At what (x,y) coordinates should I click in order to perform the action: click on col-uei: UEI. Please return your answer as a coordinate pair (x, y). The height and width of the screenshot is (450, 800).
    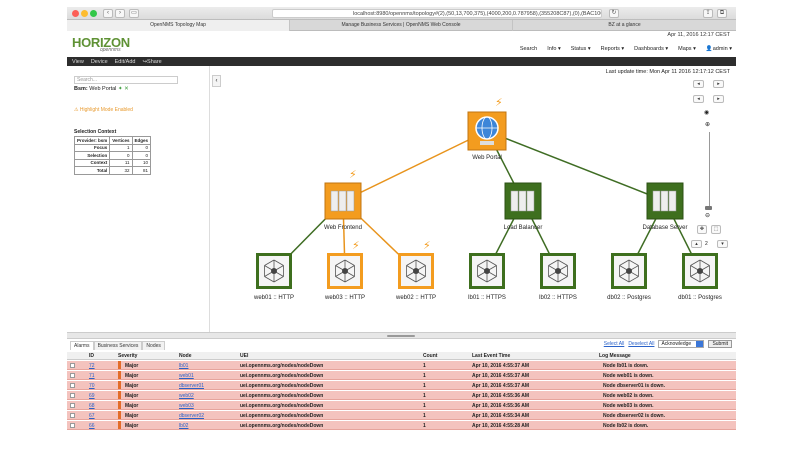
    Looking at the image, I should click on (244, 356).